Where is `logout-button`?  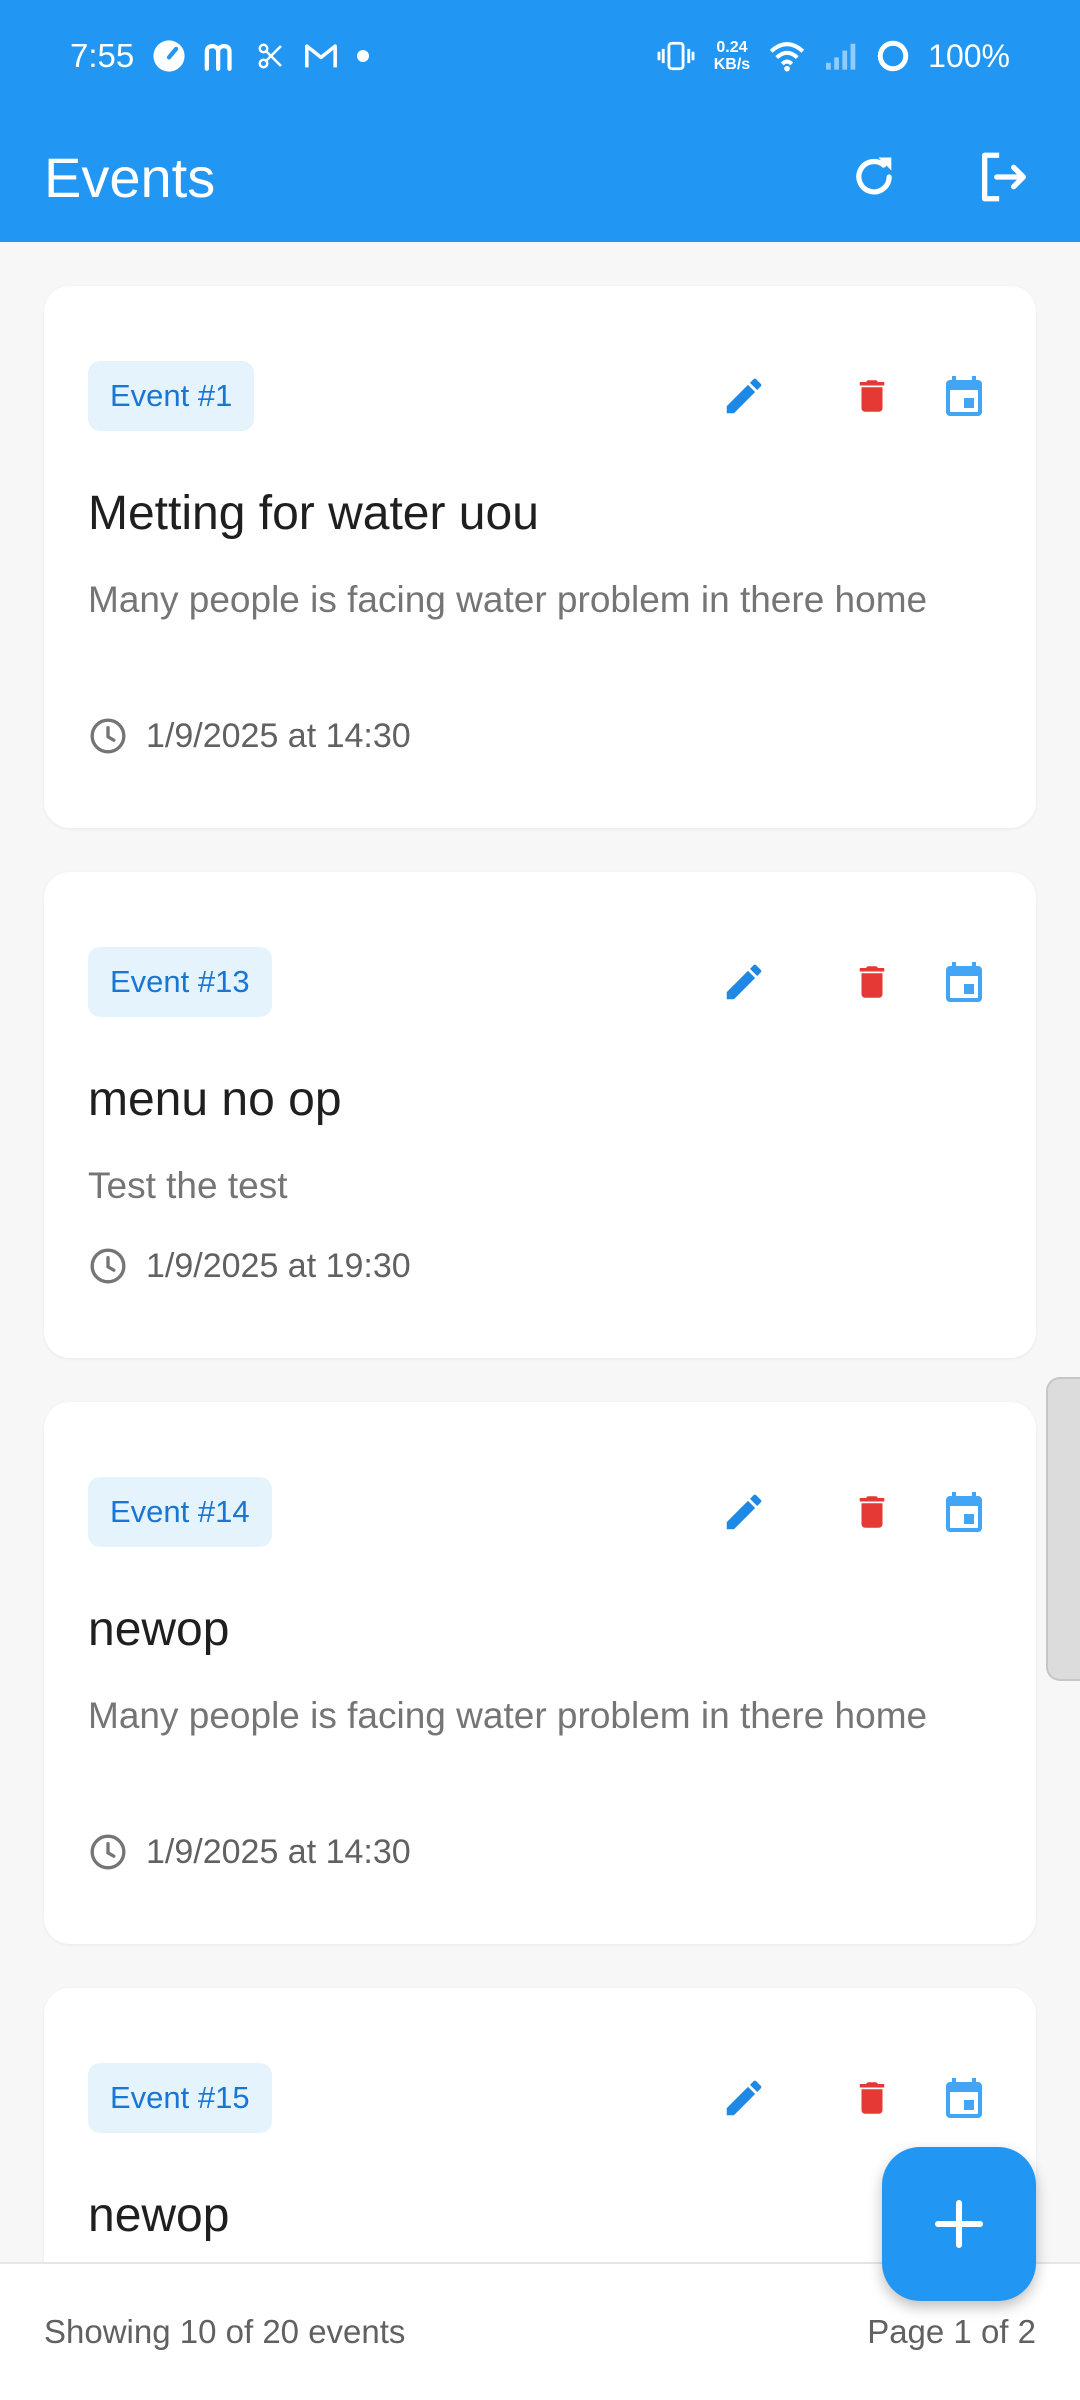 logout-button is located at coordinates (1004, 177).